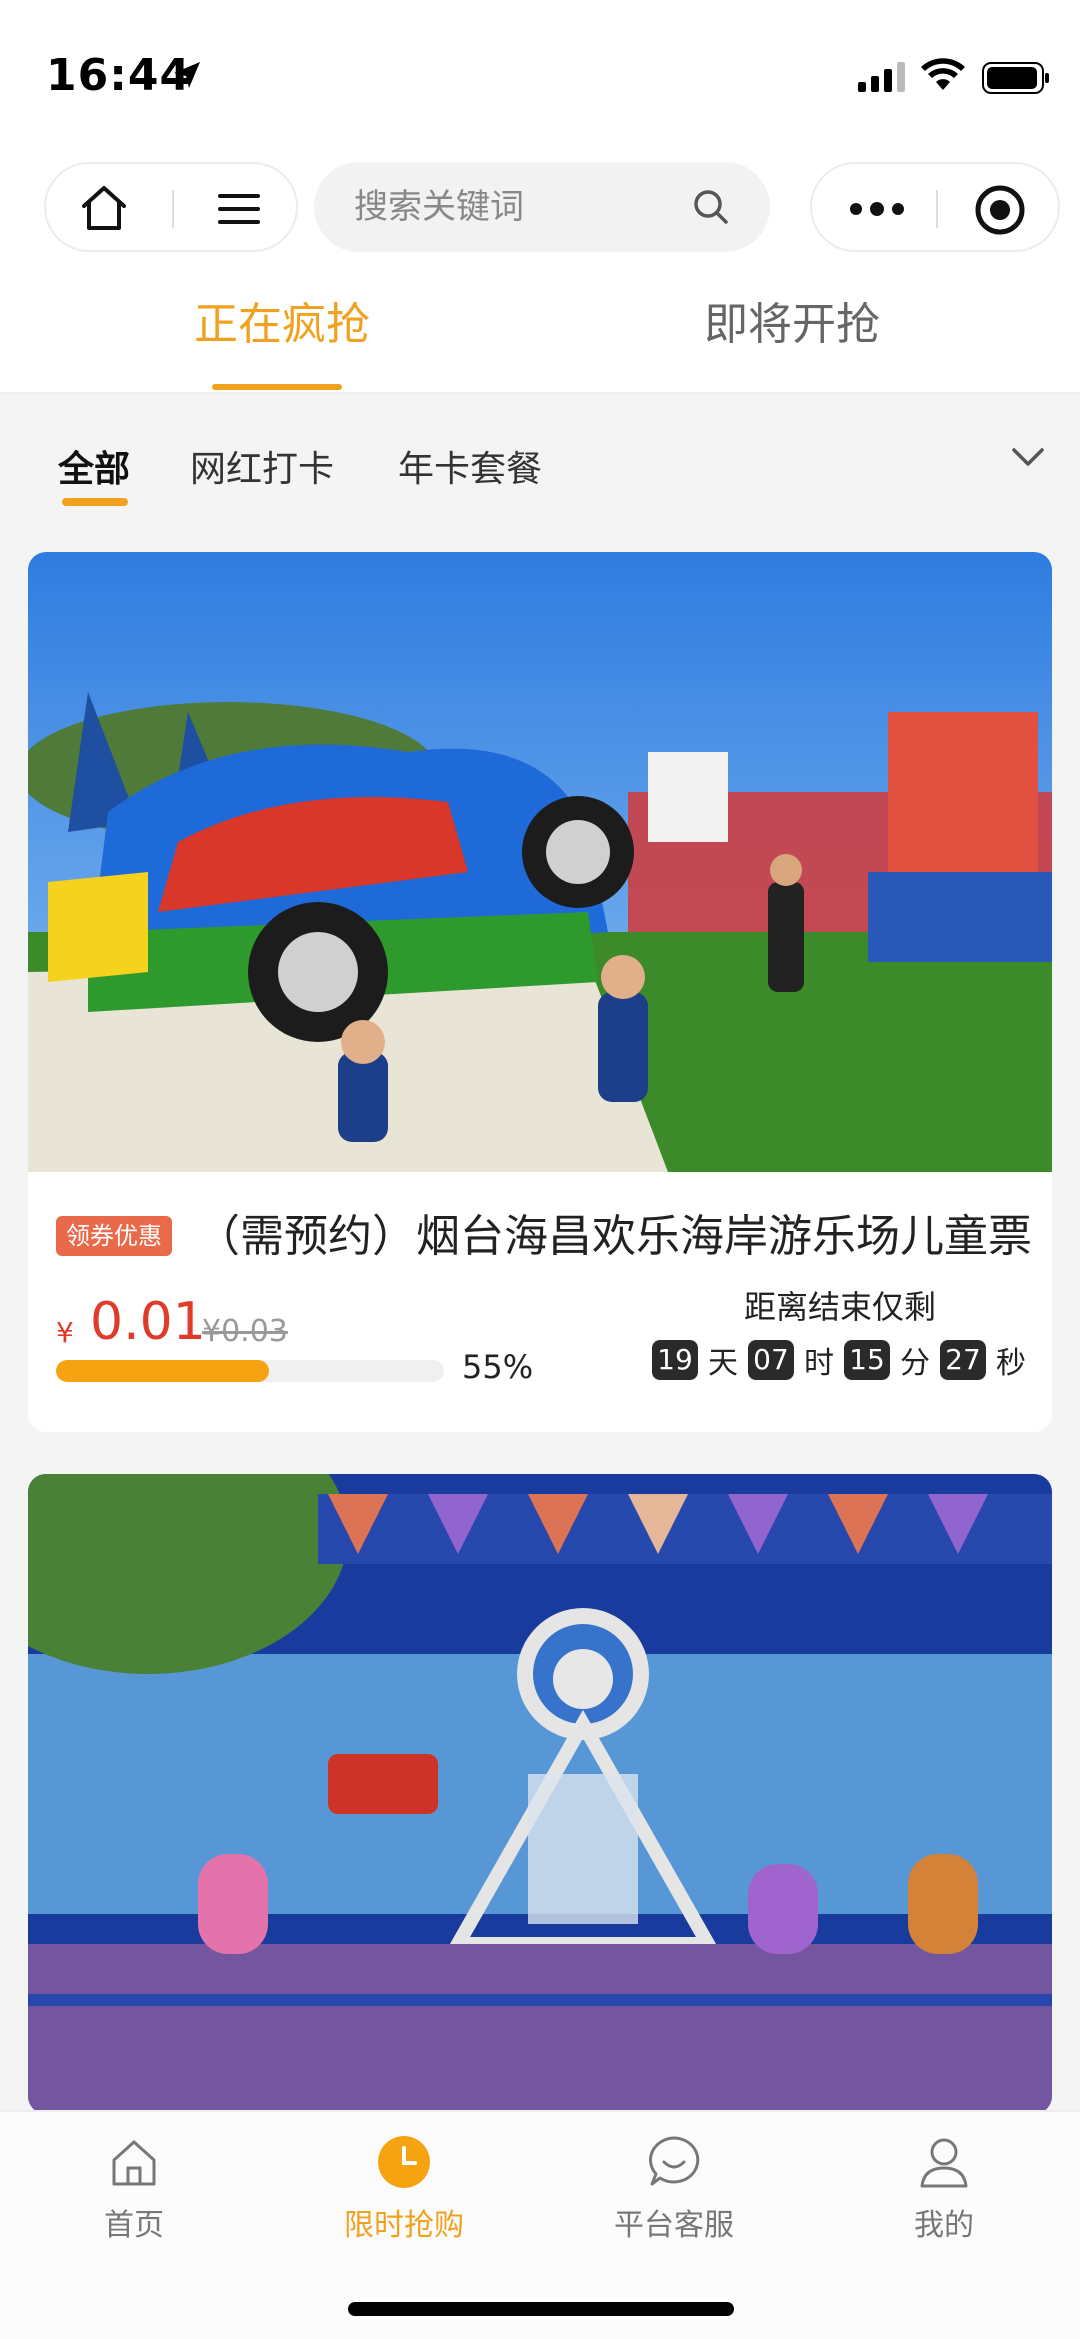 This screenshot has height=2339, width=1080. Describe the element at coordinates (943, 74) in the screenshot. I see `wifi-icon` at that location.